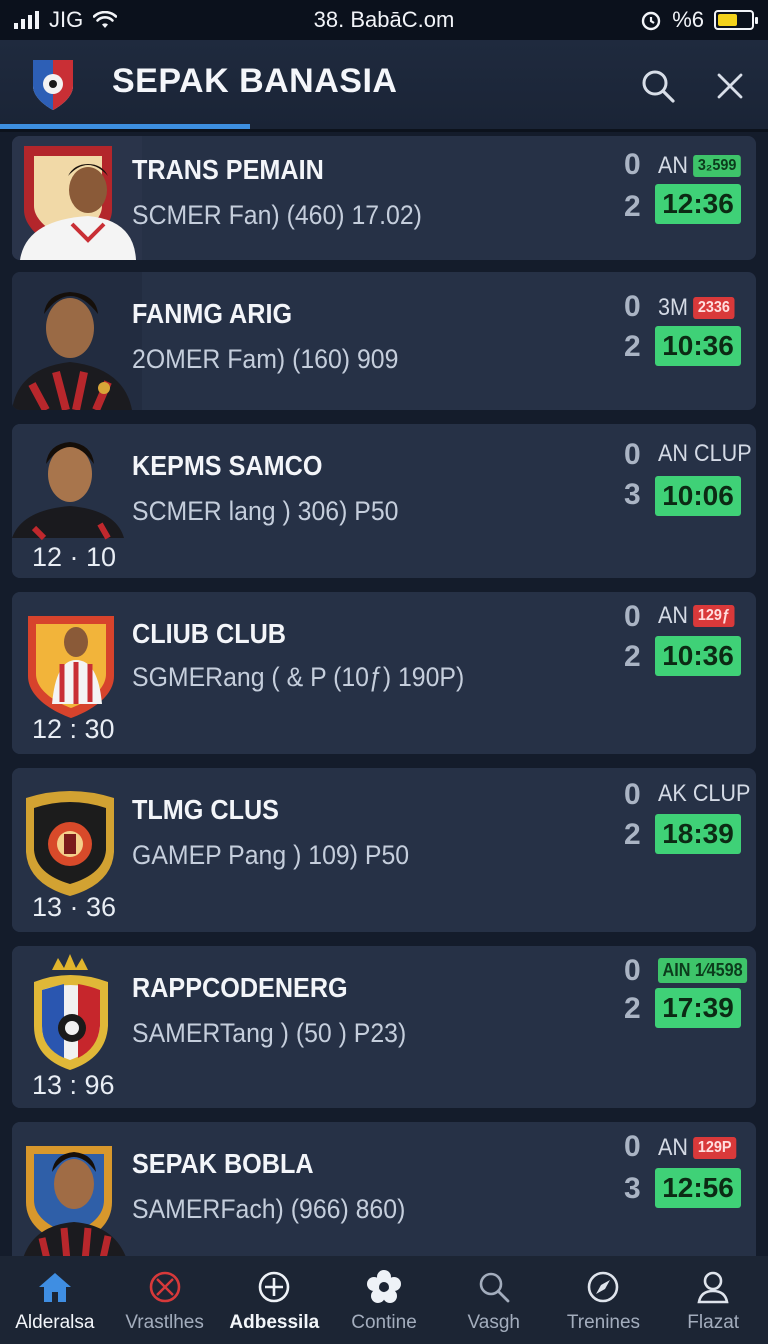 This screenshot has height=1344, width=768. I want to click on nav-item-flazat: Flazat, so click(713, 1300).